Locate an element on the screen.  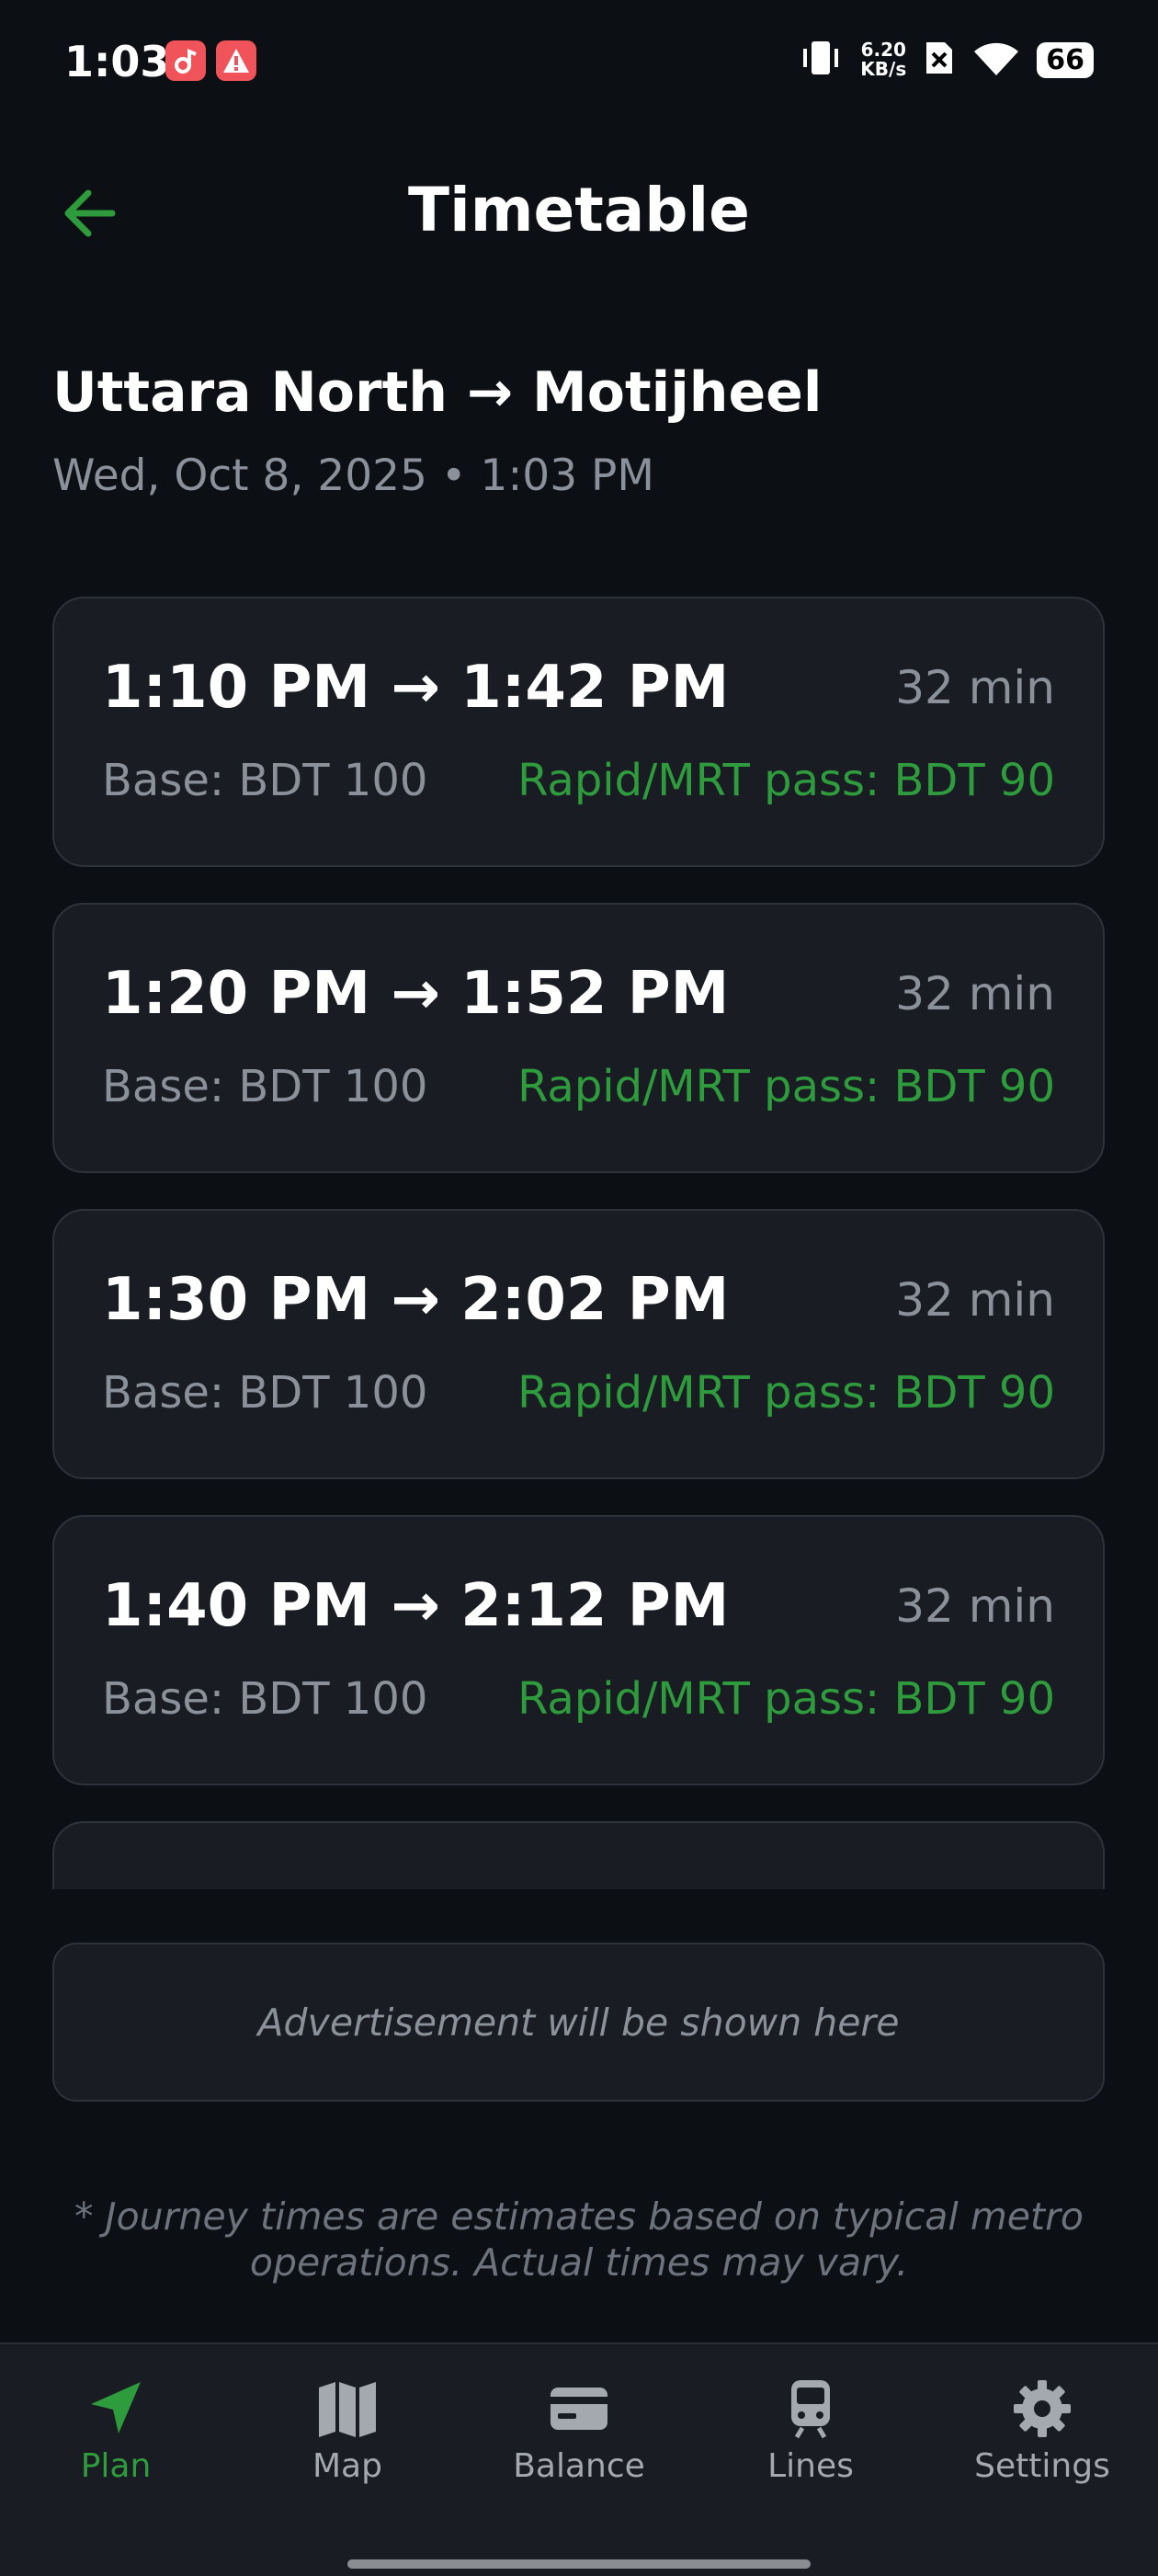
nav-plan: Plan is located at coordinates (116, 2428).